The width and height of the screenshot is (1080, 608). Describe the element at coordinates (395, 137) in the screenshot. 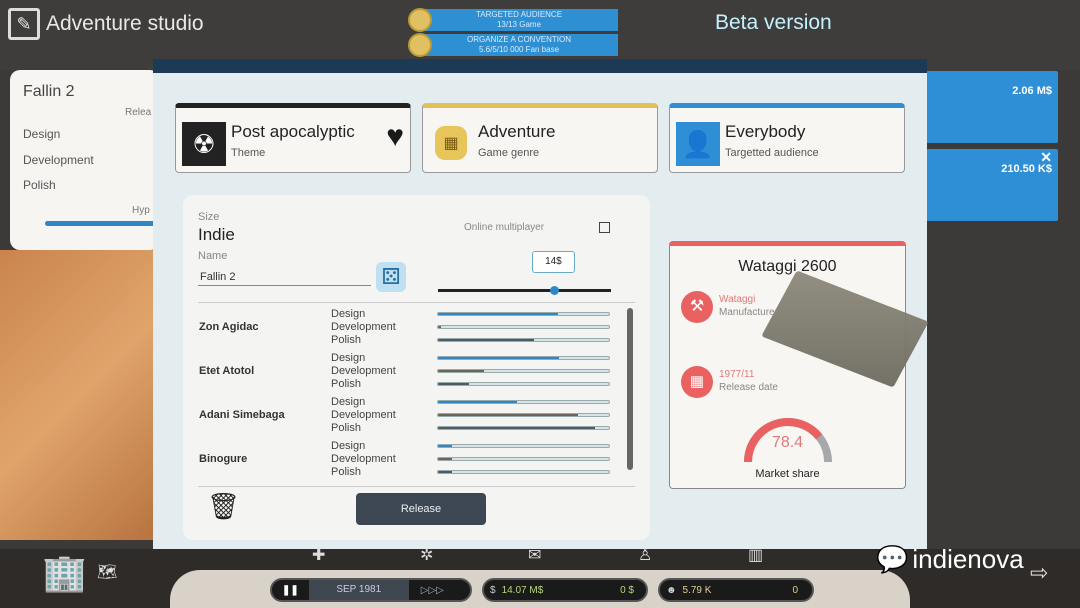

I see `heart-icon: ♥` at that location.